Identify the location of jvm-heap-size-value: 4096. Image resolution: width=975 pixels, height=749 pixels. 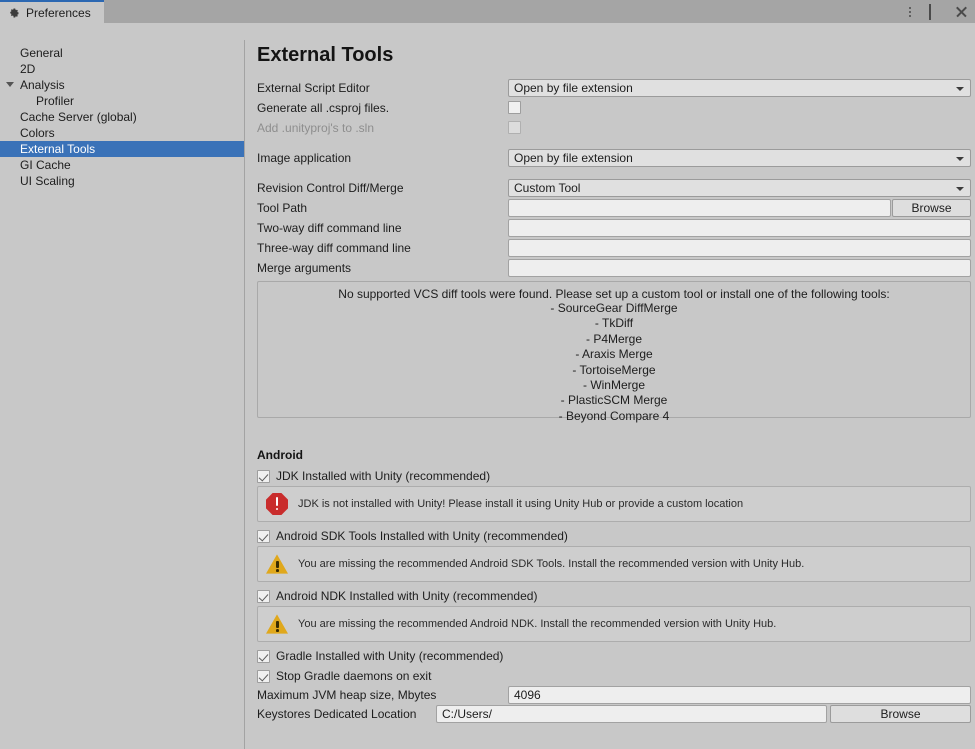
(527, 695).